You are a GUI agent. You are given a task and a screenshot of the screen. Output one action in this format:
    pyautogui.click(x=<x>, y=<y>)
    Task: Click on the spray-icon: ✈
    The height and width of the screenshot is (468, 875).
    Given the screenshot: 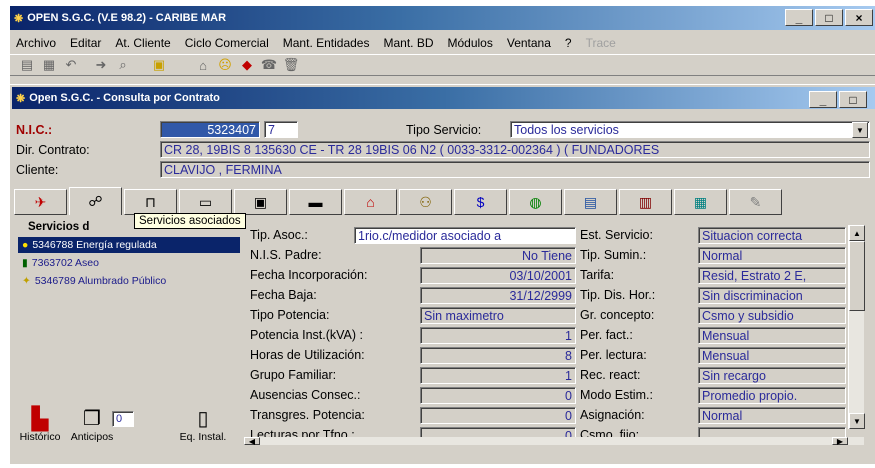 What is the action you would take?
    pyautogui.click(x=40, y=202)
    